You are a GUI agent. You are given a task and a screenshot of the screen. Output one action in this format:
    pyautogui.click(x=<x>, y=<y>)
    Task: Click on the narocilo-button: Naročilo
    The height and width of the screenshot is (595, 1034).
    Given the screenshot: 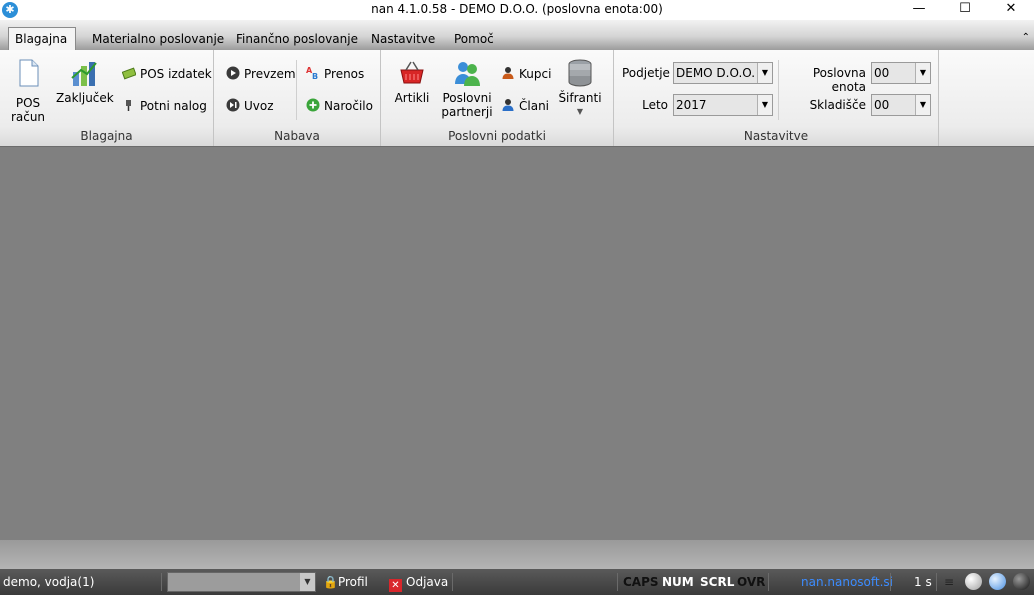 What is the action you would take?
    pyautogui.click(x=339, y=106)
    